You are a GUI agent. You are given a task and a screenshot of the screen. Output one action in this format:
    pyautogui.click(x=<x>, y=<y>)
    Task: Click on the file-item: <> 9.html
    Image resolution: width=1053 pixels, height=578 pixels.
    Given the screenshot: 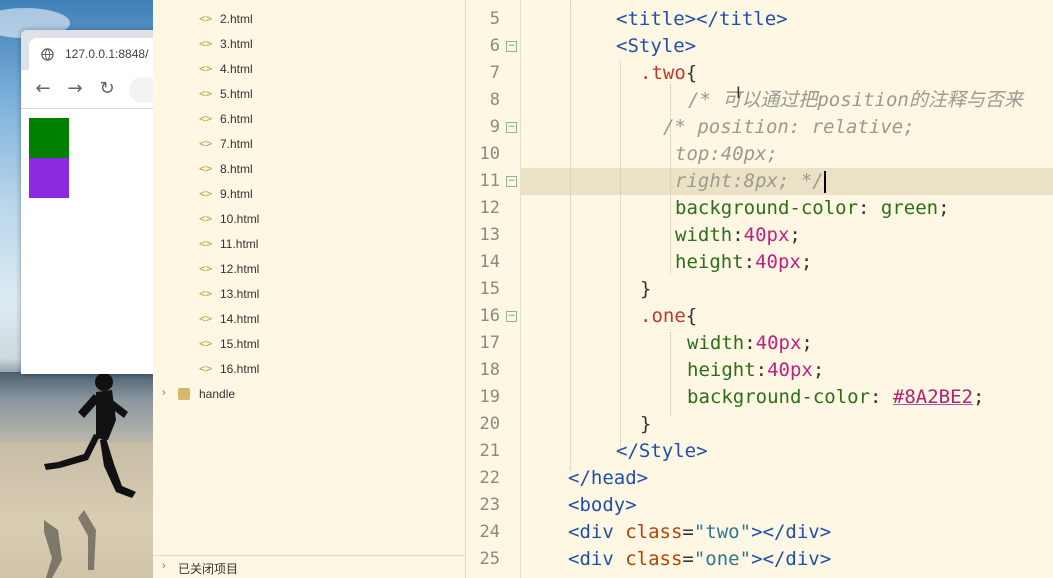 What is the action you would take?
    pyautogui.click(x=309, y=195)
    